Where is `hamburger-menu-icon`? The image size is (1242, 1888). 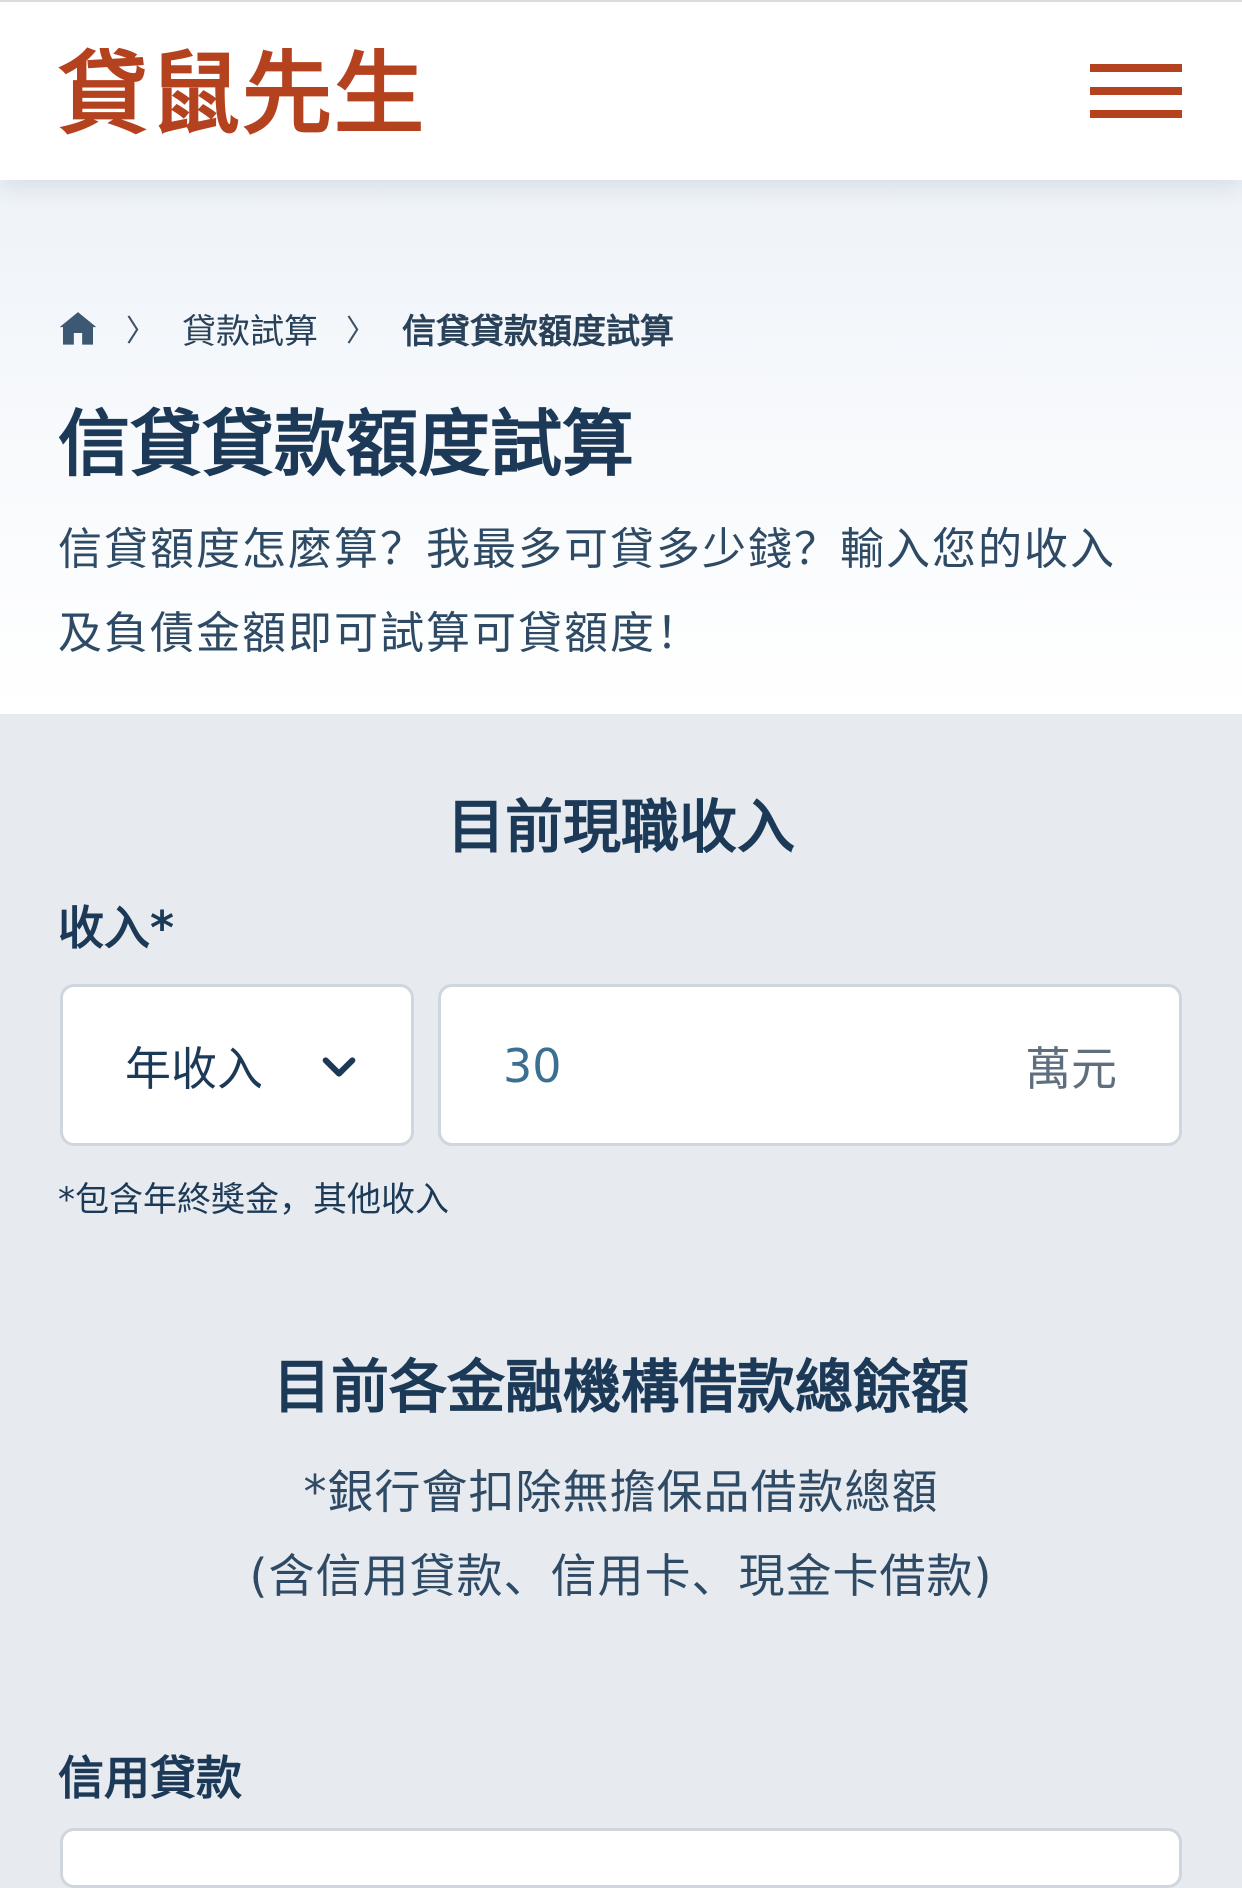
hamburger-menu-icon is located at coordinates (1136, 93).